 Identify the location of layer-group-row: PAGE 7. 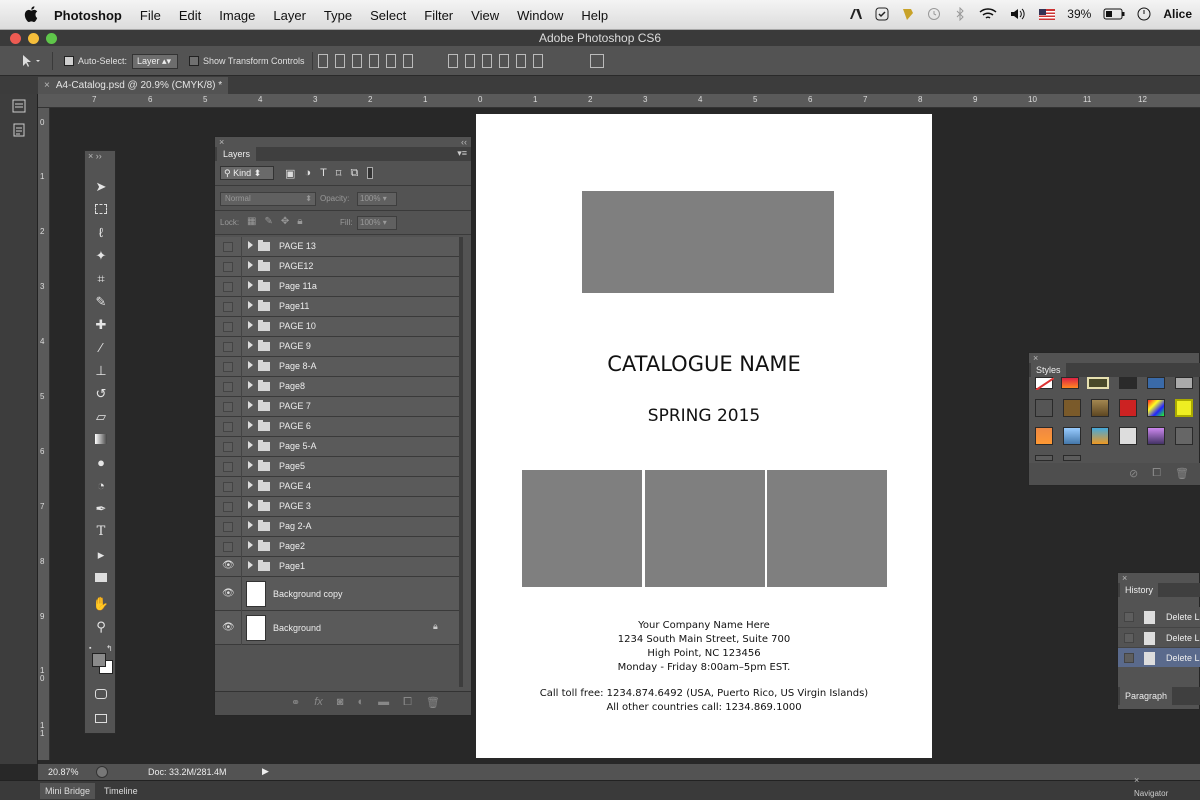
(337, 407).